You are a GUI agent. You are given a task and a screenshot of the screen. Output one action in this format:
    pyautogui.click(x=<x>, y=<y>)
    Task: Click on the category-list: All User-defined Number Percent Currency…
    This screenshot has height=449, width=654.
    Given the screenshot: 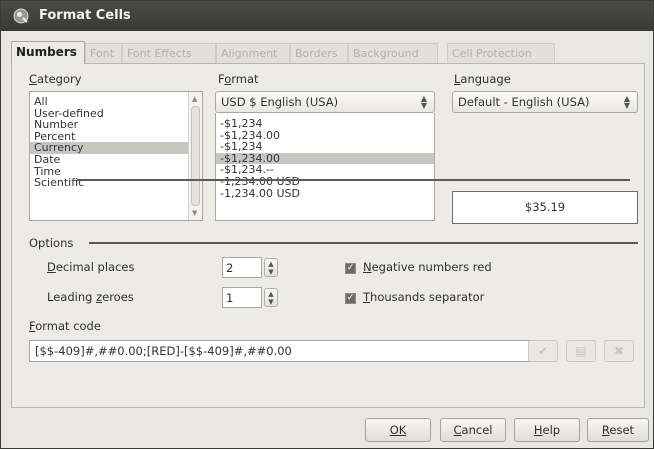 What is the action you would take?
    pyautogui.click(x=116, y=156)
    